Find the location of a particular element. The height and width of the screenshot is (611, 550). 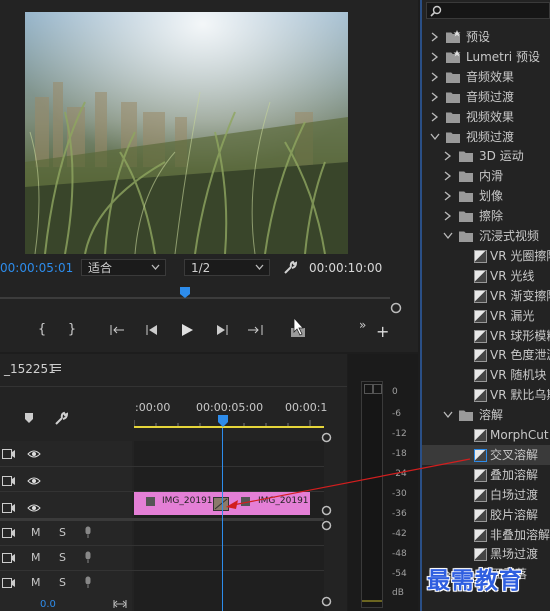

mark-in-button: { is located at coordinates (42, 329).